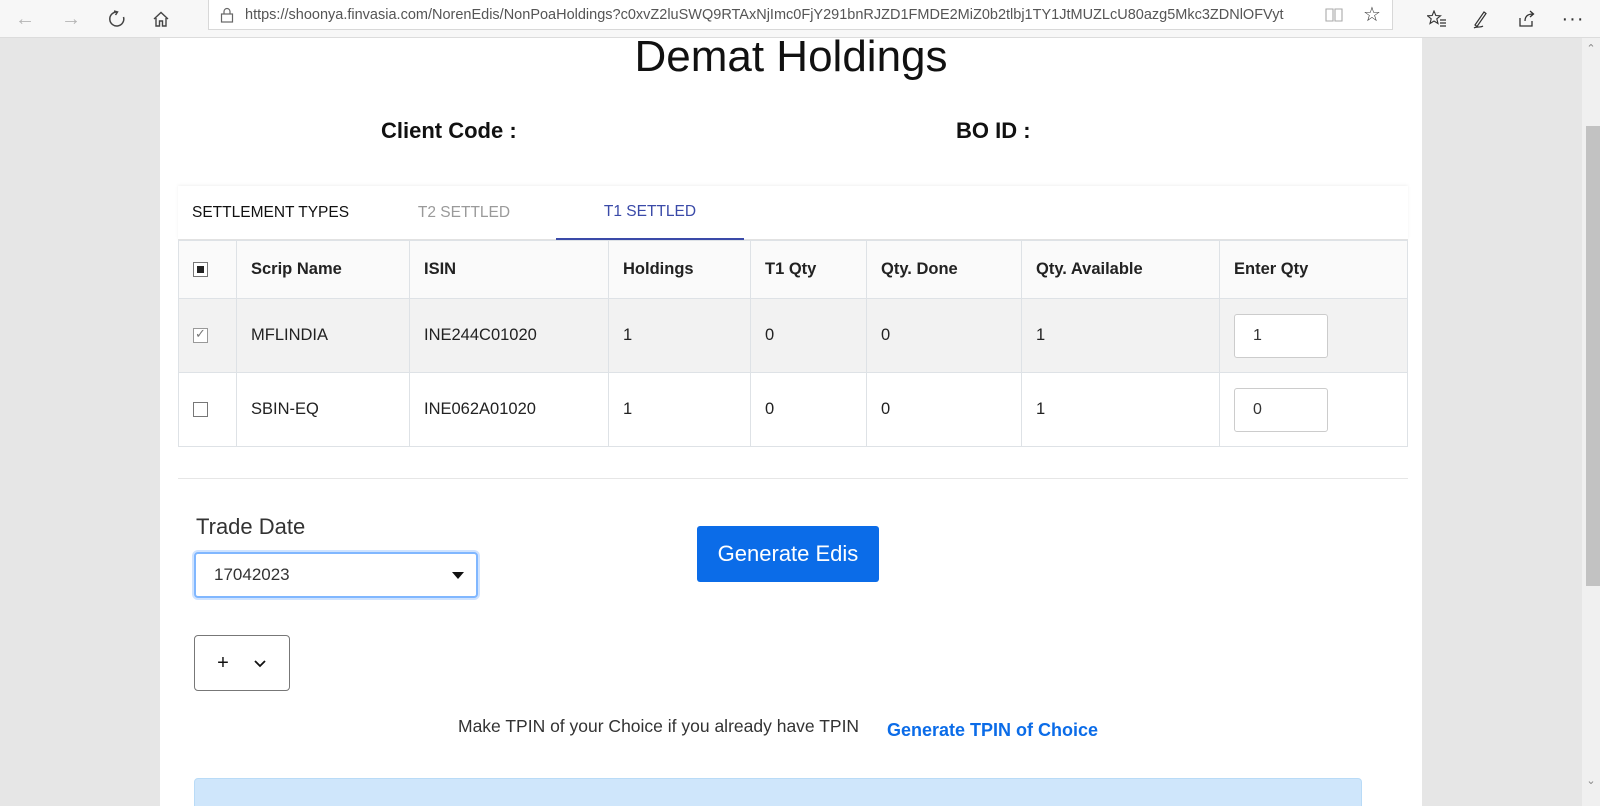 The height and width of the screenshot is (806, 1600). Describe the element at coordinates (242, 663) in the screenshot. I see `add-dropdown-button: +` at that location.